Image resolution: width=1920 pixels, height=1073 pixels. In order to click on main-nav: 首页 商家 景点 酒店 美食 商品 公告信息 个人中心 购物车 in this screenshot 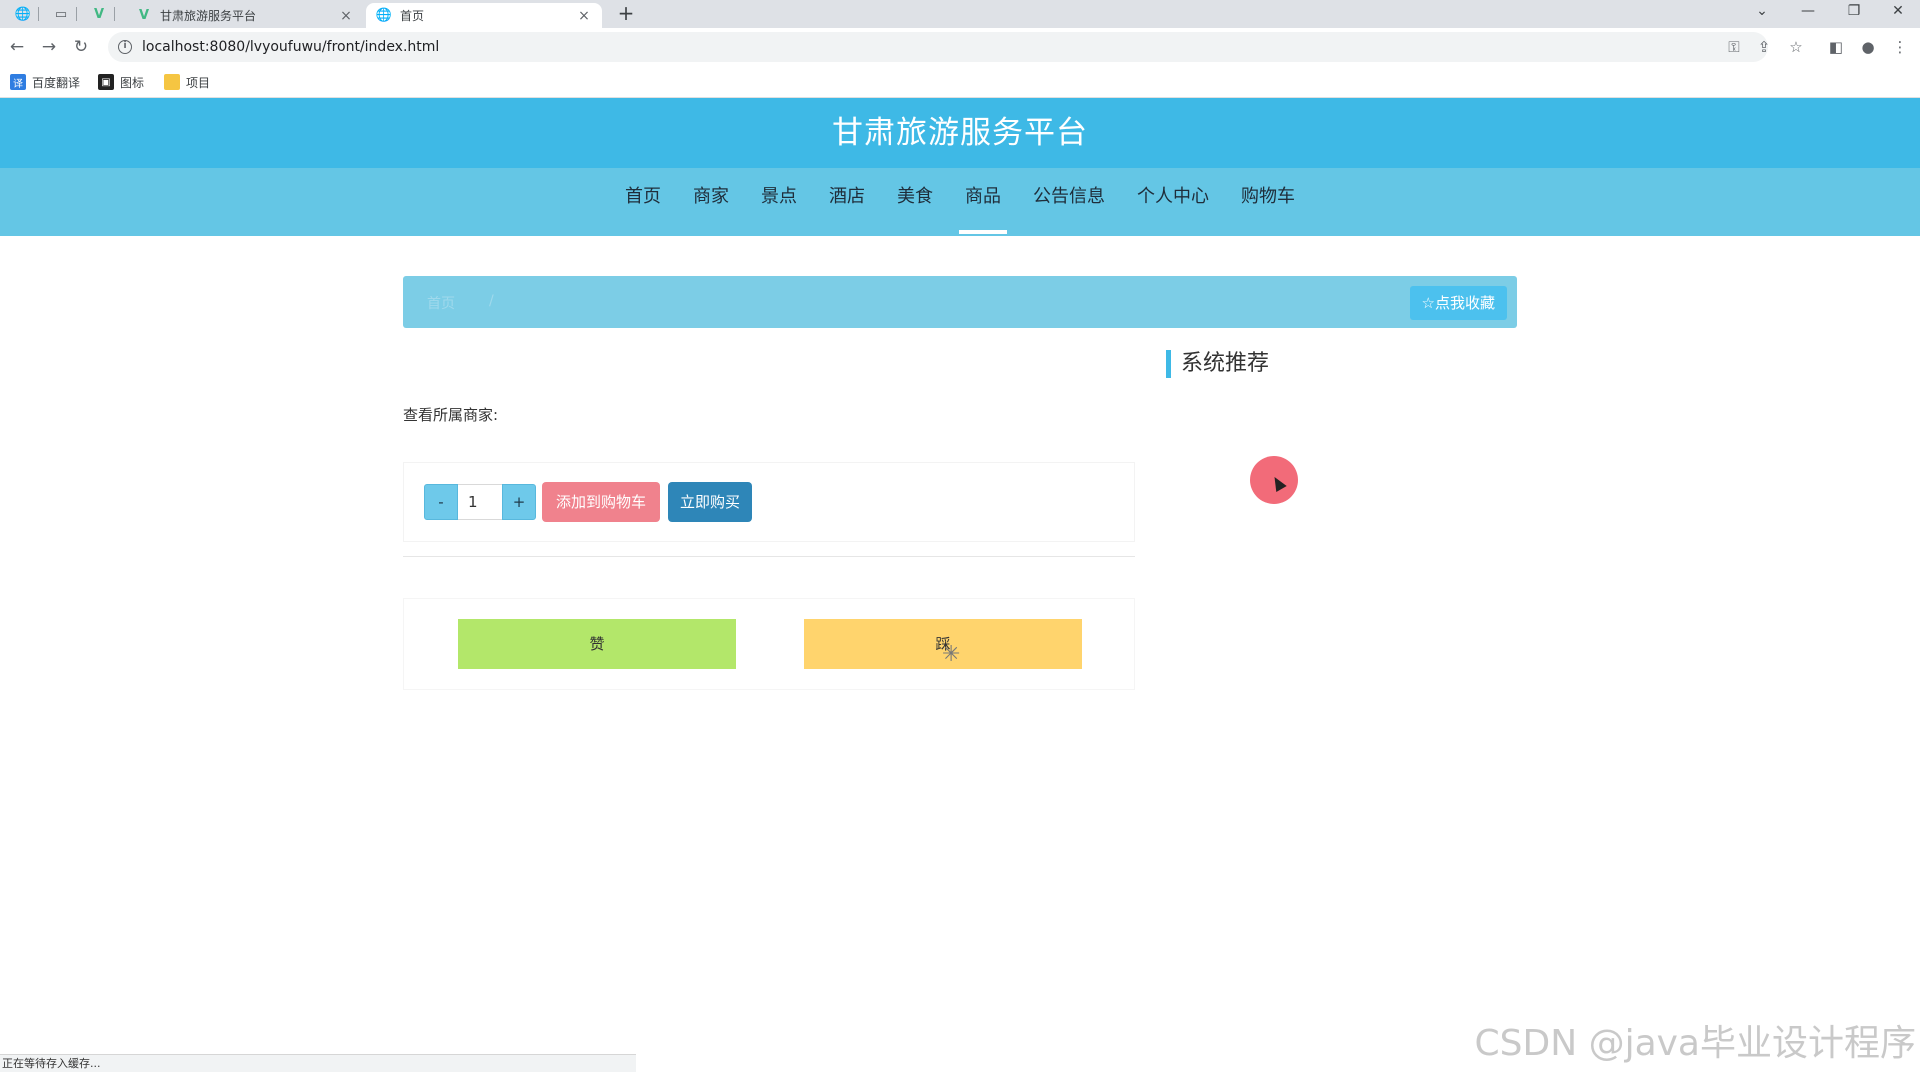, I will do `click(960, 202)`.